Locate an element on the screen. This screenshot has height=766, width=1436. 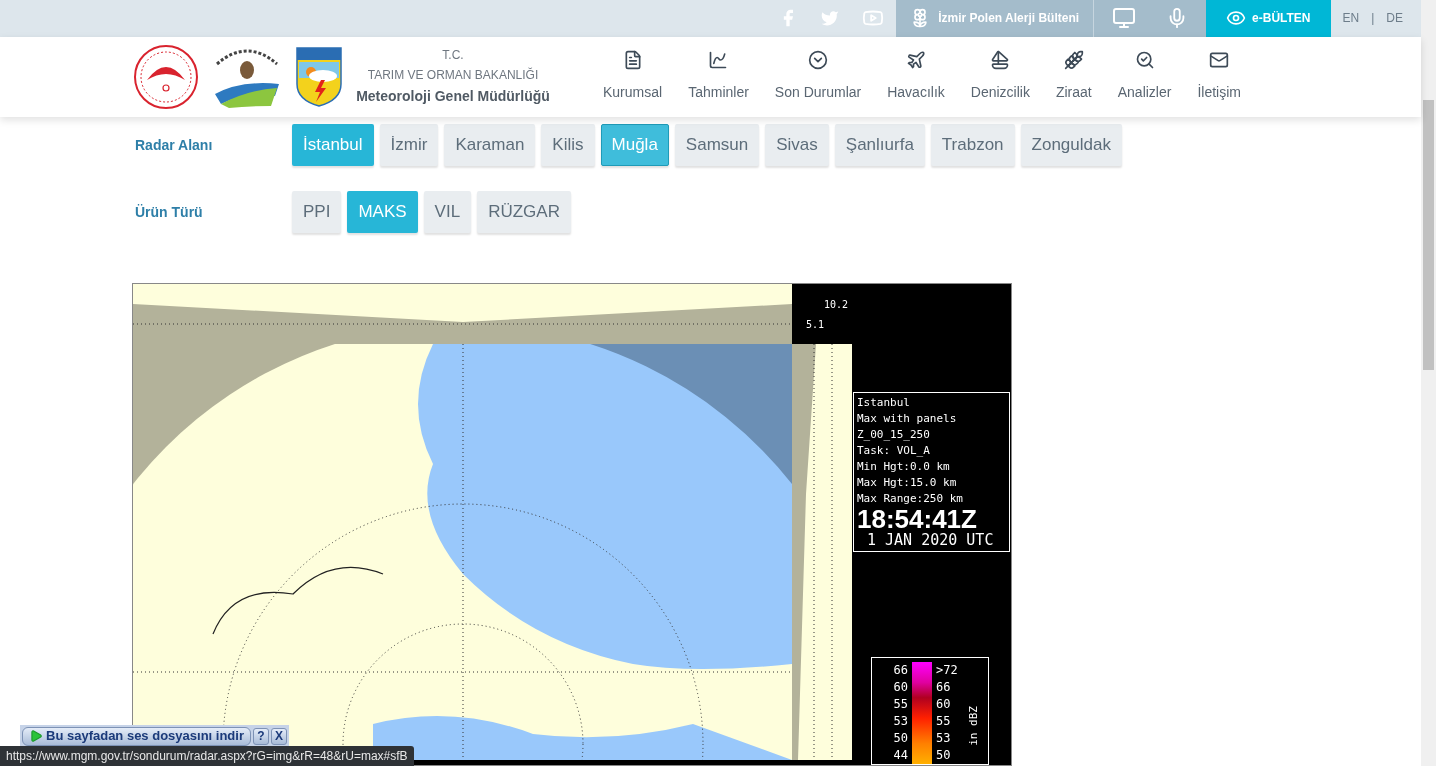
legend-value: >72 is located at coordinates (947, 670).